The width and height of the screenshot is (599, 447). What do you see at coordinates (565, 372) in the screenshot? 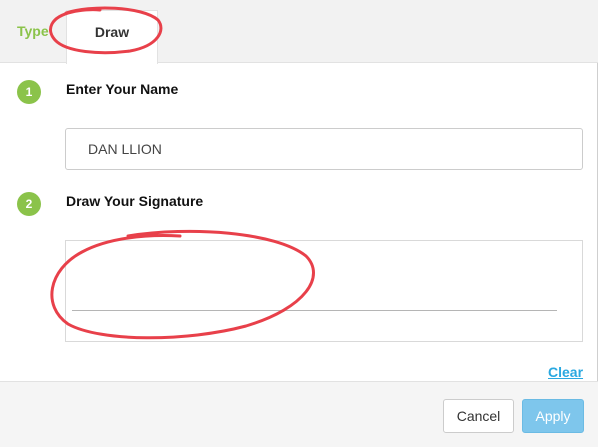
I see `clear-link: Clear` at bounding box center [565, 372].